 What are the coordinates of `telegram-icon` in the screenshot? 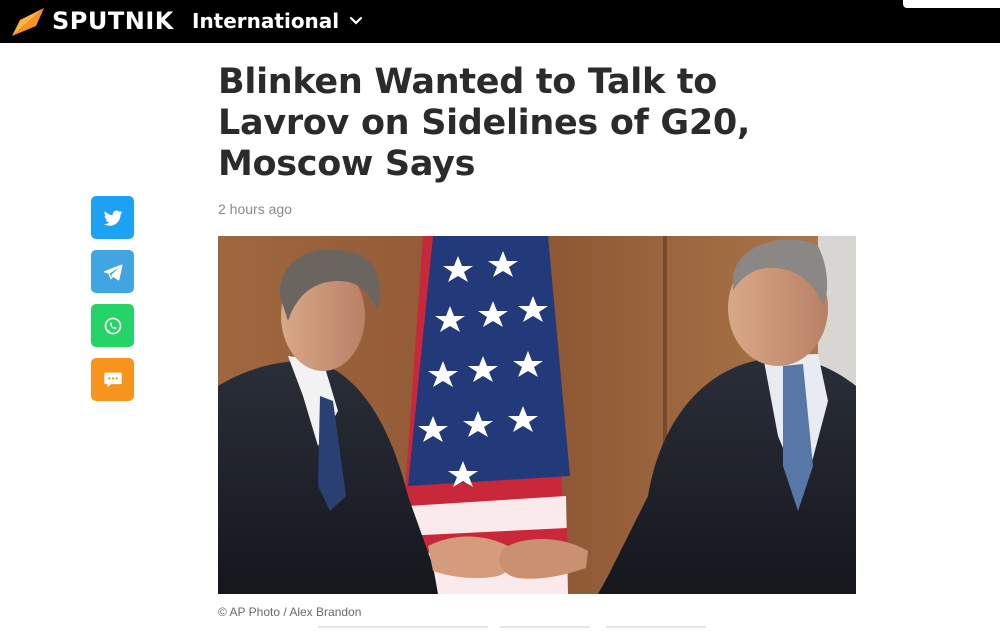 It's located at (113, 272).